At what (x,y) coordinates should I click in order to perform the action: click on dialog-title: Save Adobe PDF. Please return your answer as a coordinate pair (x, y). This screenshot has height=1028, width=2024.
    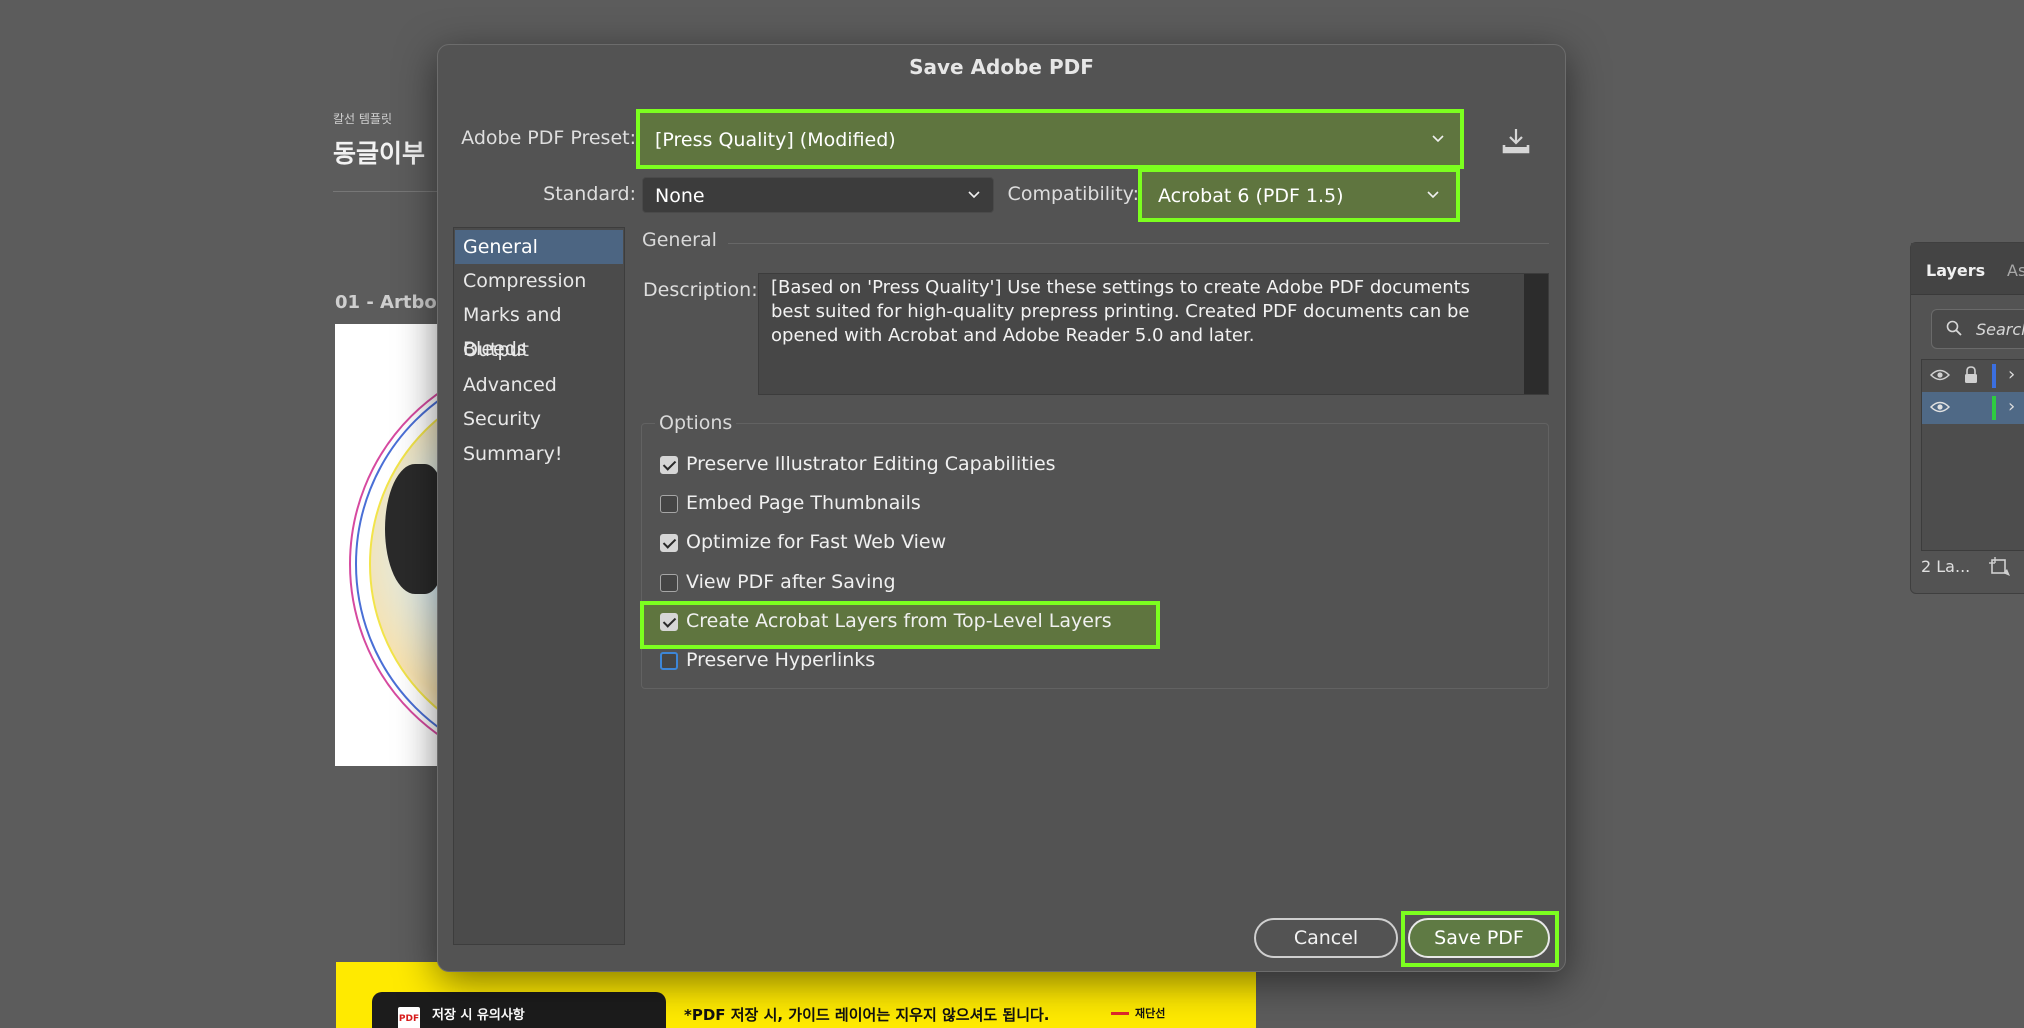
    Looking at the image, I should click on (1001, 67).